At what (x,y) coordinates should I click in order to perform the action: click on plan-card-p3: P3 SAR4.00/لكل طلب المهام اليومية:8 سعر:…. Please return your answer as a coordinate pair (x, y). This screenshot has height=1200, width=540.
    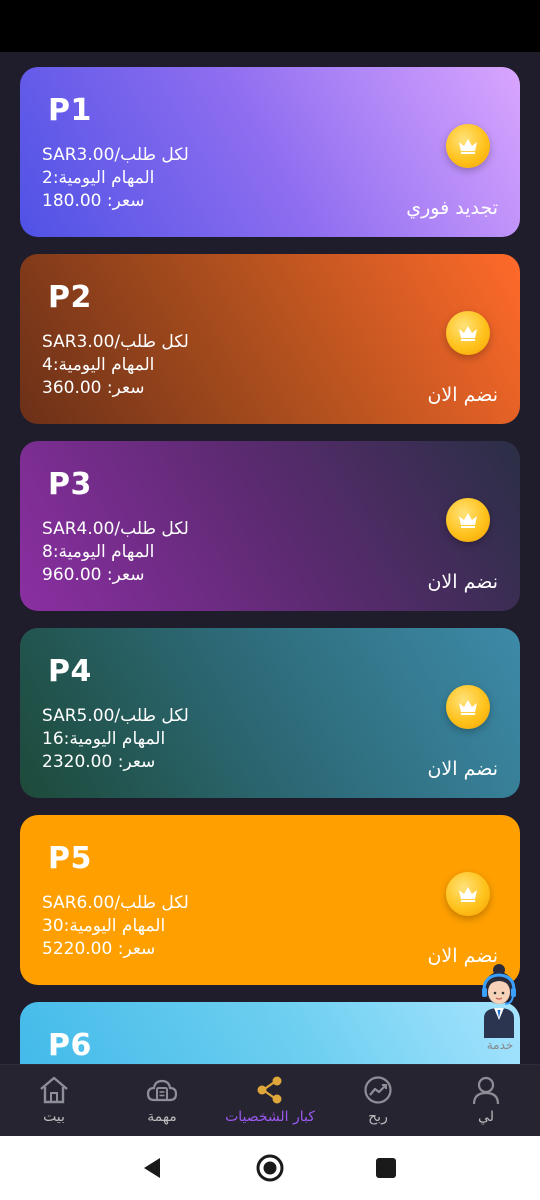
    Looking at the image, I should click on (270, 526).